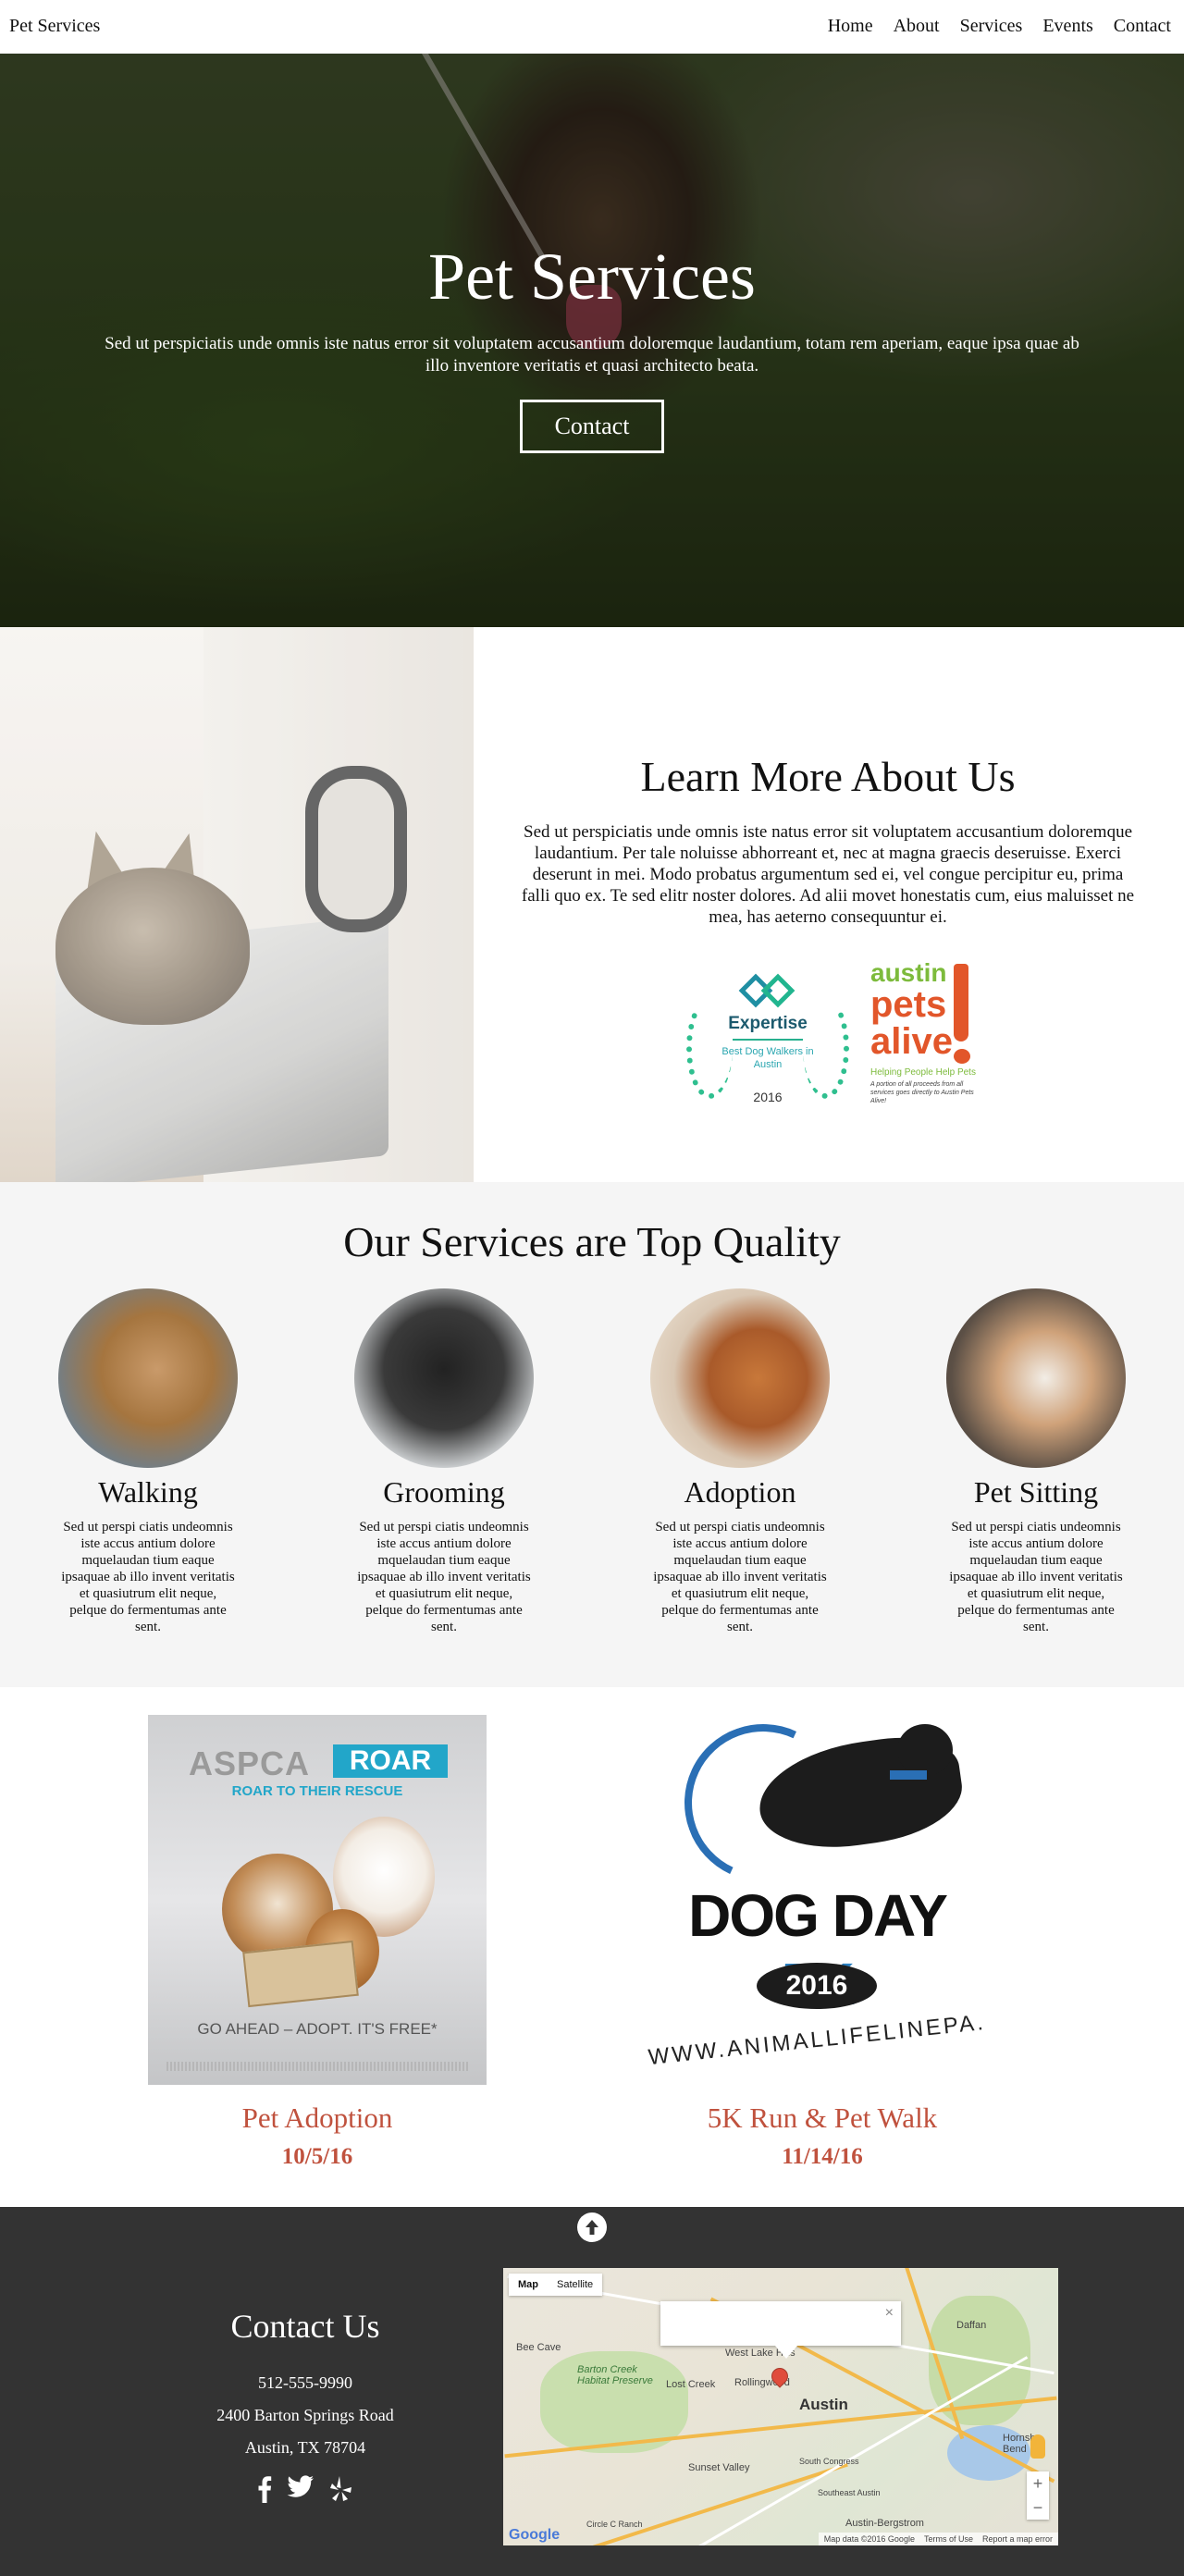  What do you see at coordinates (592, 1241) in the screenshot?
I see `services-title: Our Services are Top Quality` at bounding box center [592, 1241].